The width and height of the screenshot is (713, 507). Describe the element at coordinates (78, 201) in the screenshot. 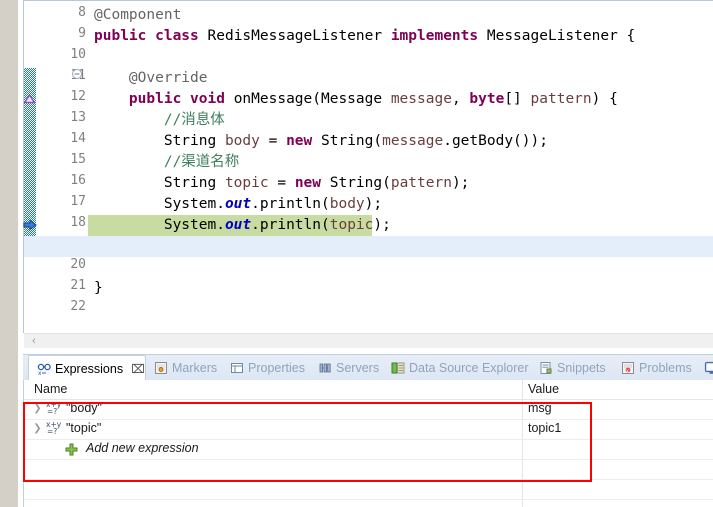

I see `line-number: 17` at that location.